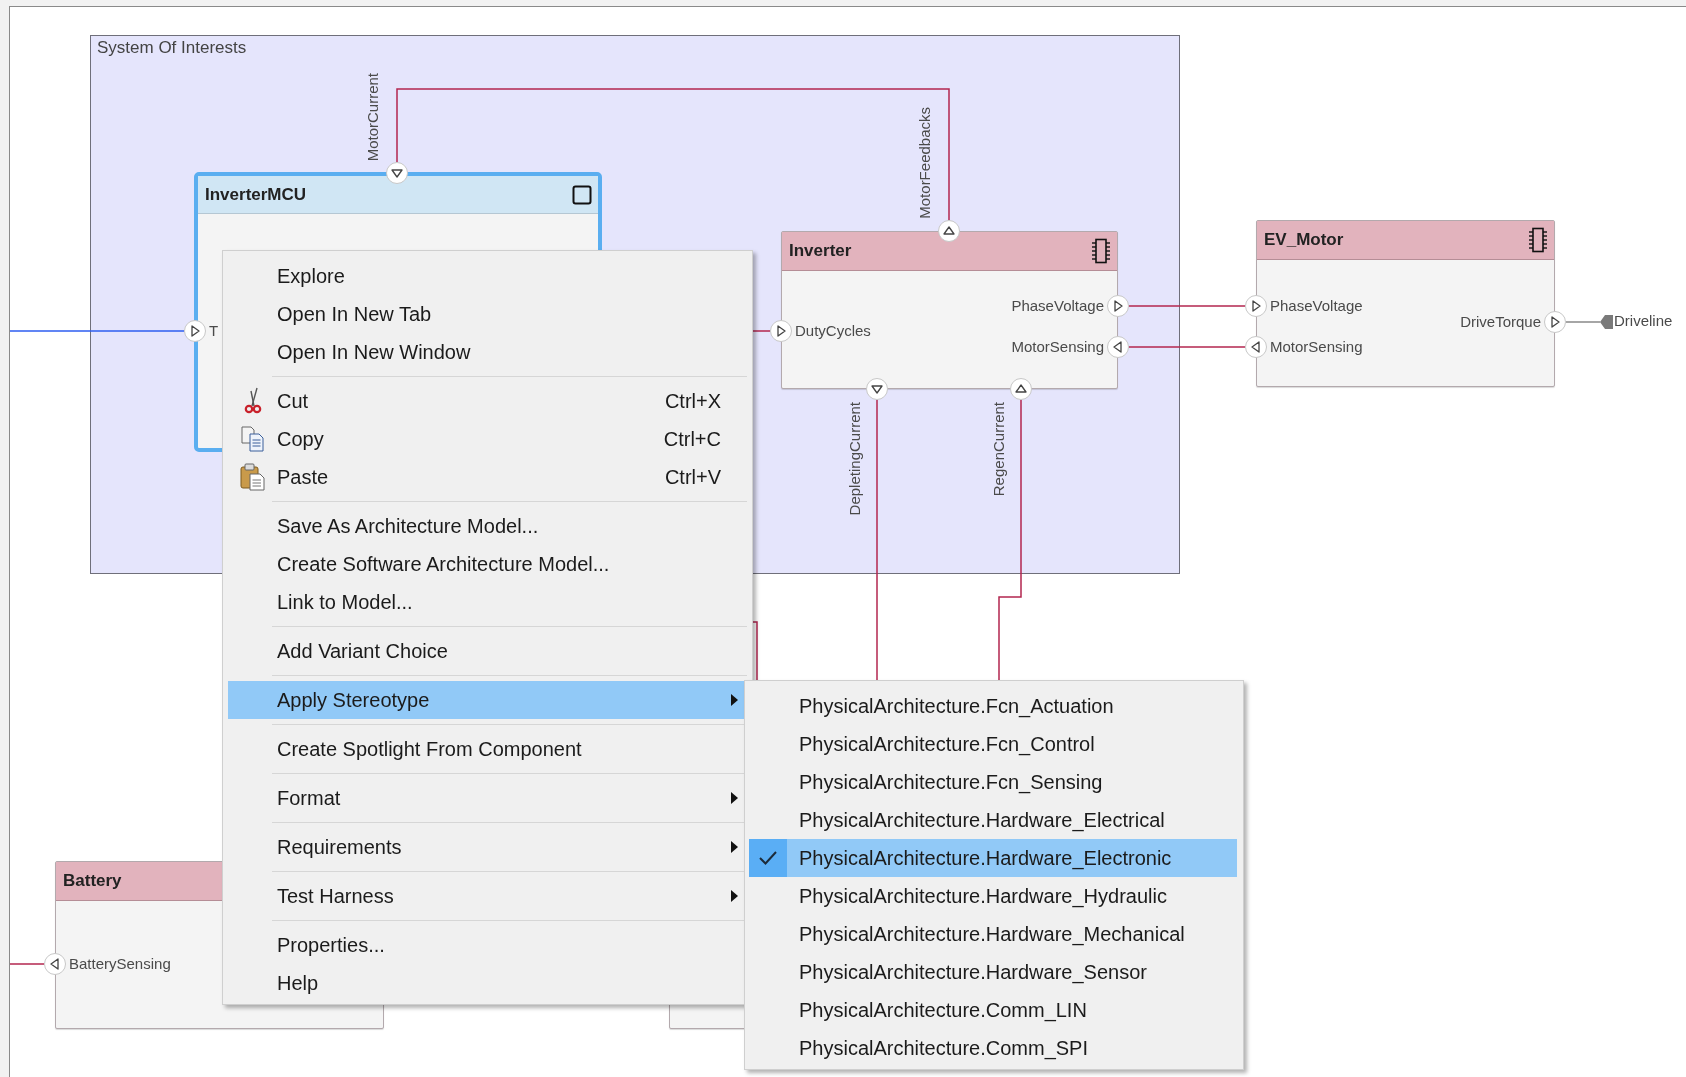  I want to click on port-label: MotorCurrent, so click(373, 116).